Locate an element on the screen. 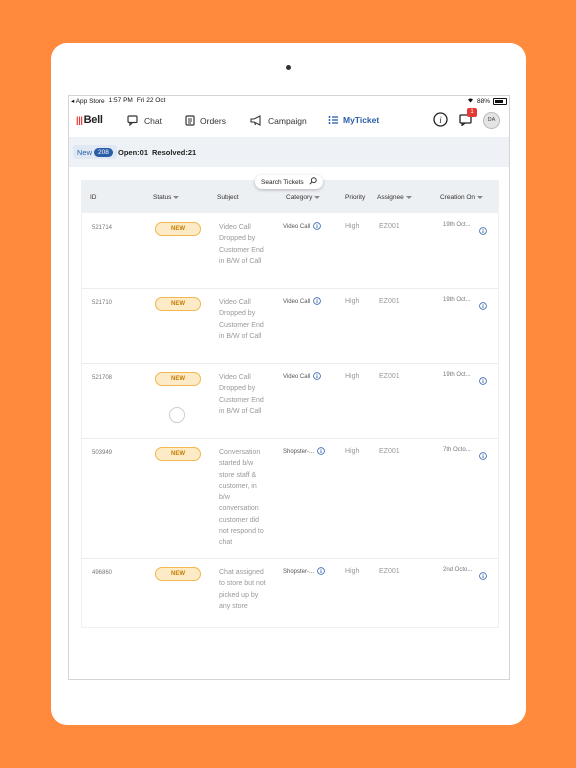  search-icon is located at coordinates (313, 182).